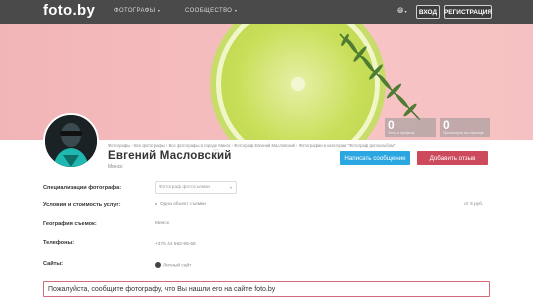  What do you see at coordinates (70, 224) in the screenshot?
I see `geography-label: География съемок:` at bounding box center [70, 224].